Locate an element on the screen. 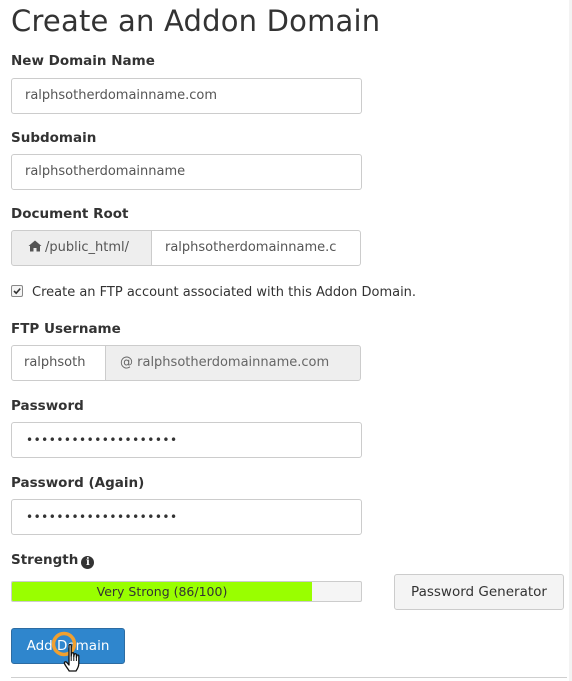 The width and height of the screenshot is (572, 681). new-domain-input: ralphsotherdomainname.com is located at coordinates (186, 96).